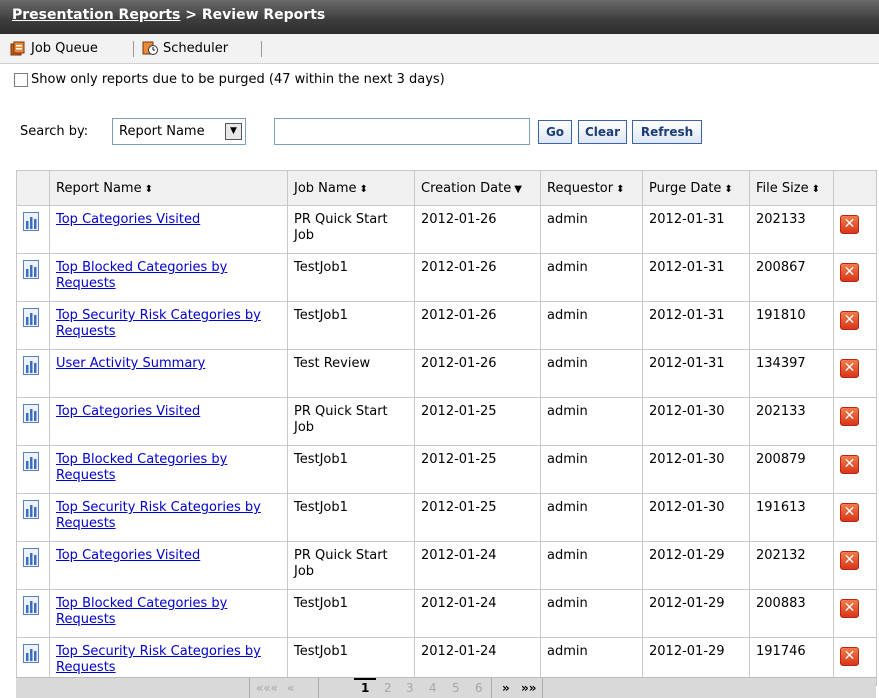  I want to click on page-4: 4, so click(433, 688).